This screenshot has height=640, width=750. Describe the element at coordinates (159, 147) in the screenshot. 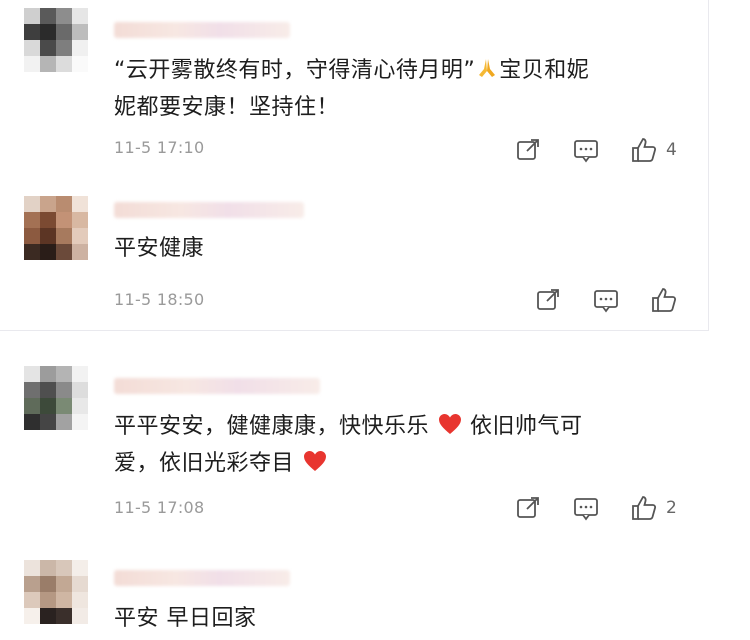

I see `comment-timestamp: 11-5 17:10` at that location.